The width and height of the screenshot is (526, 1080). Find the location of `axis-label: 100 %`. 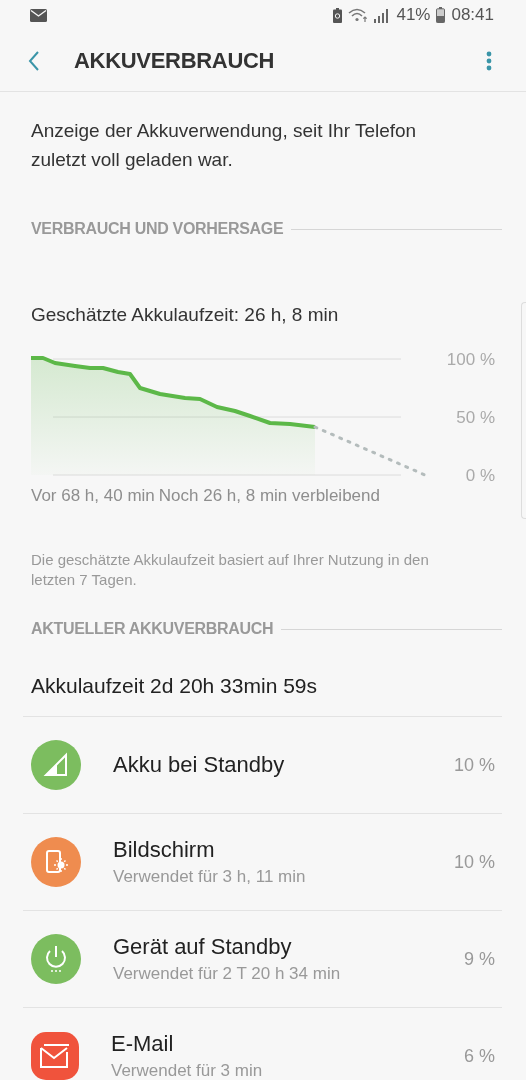

axis-label: 100 % is located at coordinates (470, 359).